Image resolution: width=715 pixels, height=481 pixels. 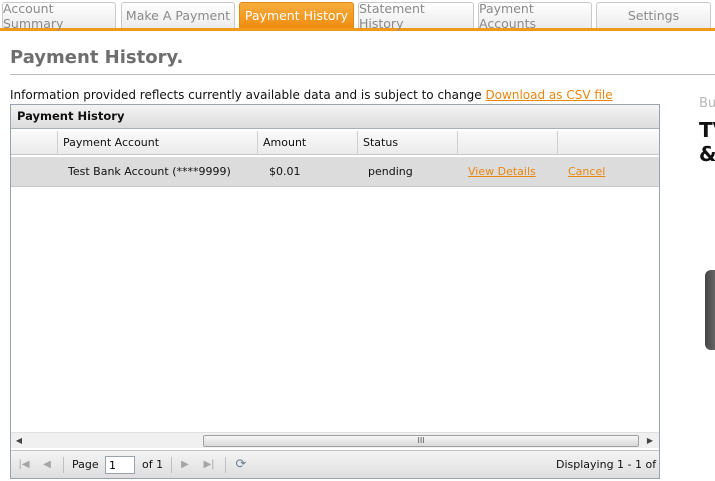 I want to click on first-page-icon: |◀, so click(x=24, y=465).